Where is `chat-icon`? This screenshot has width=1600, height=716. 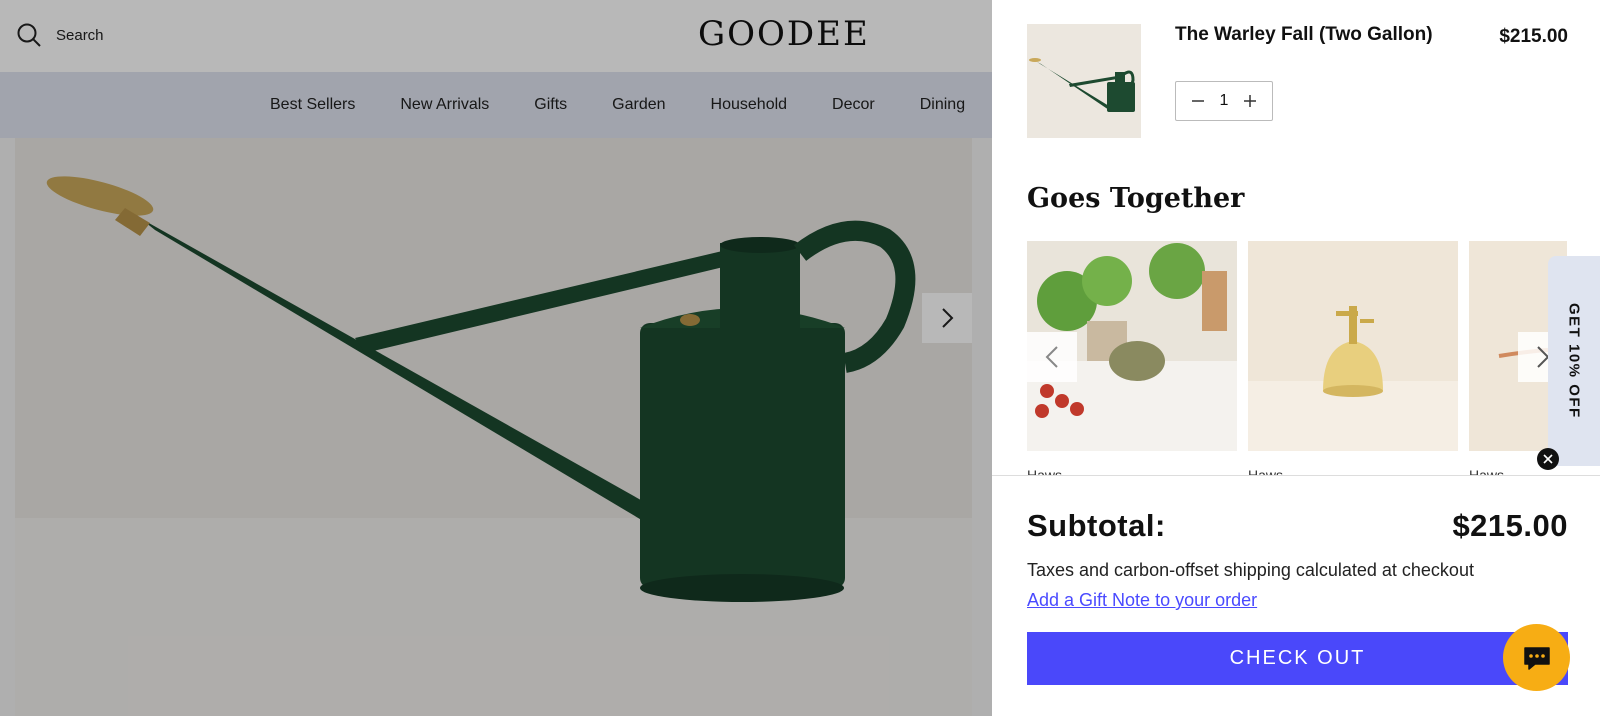
chat-icon is located at coordinates (1536, 658).